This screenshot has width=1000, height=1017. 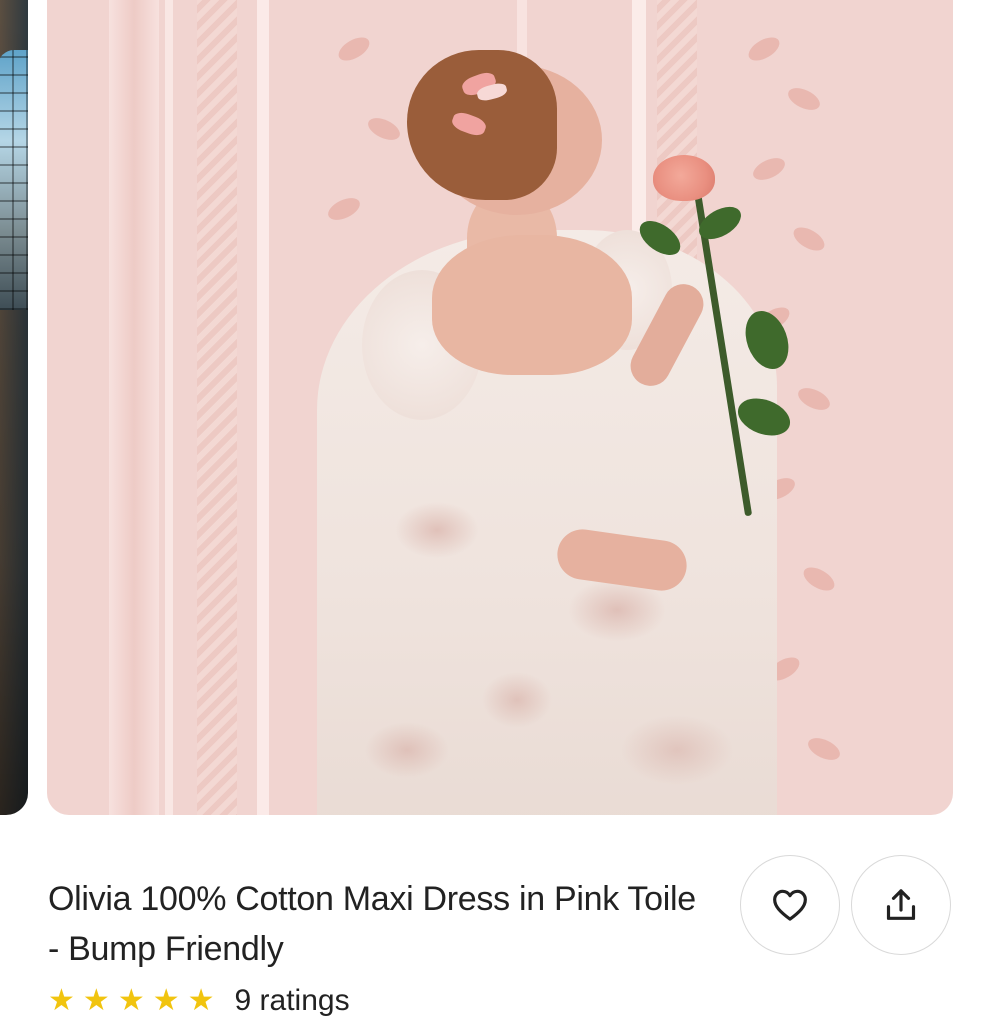 I want to click on rating-summary: ★ ★ ★ ★ ★ 9 ratings, so click(x=199, y=1001).